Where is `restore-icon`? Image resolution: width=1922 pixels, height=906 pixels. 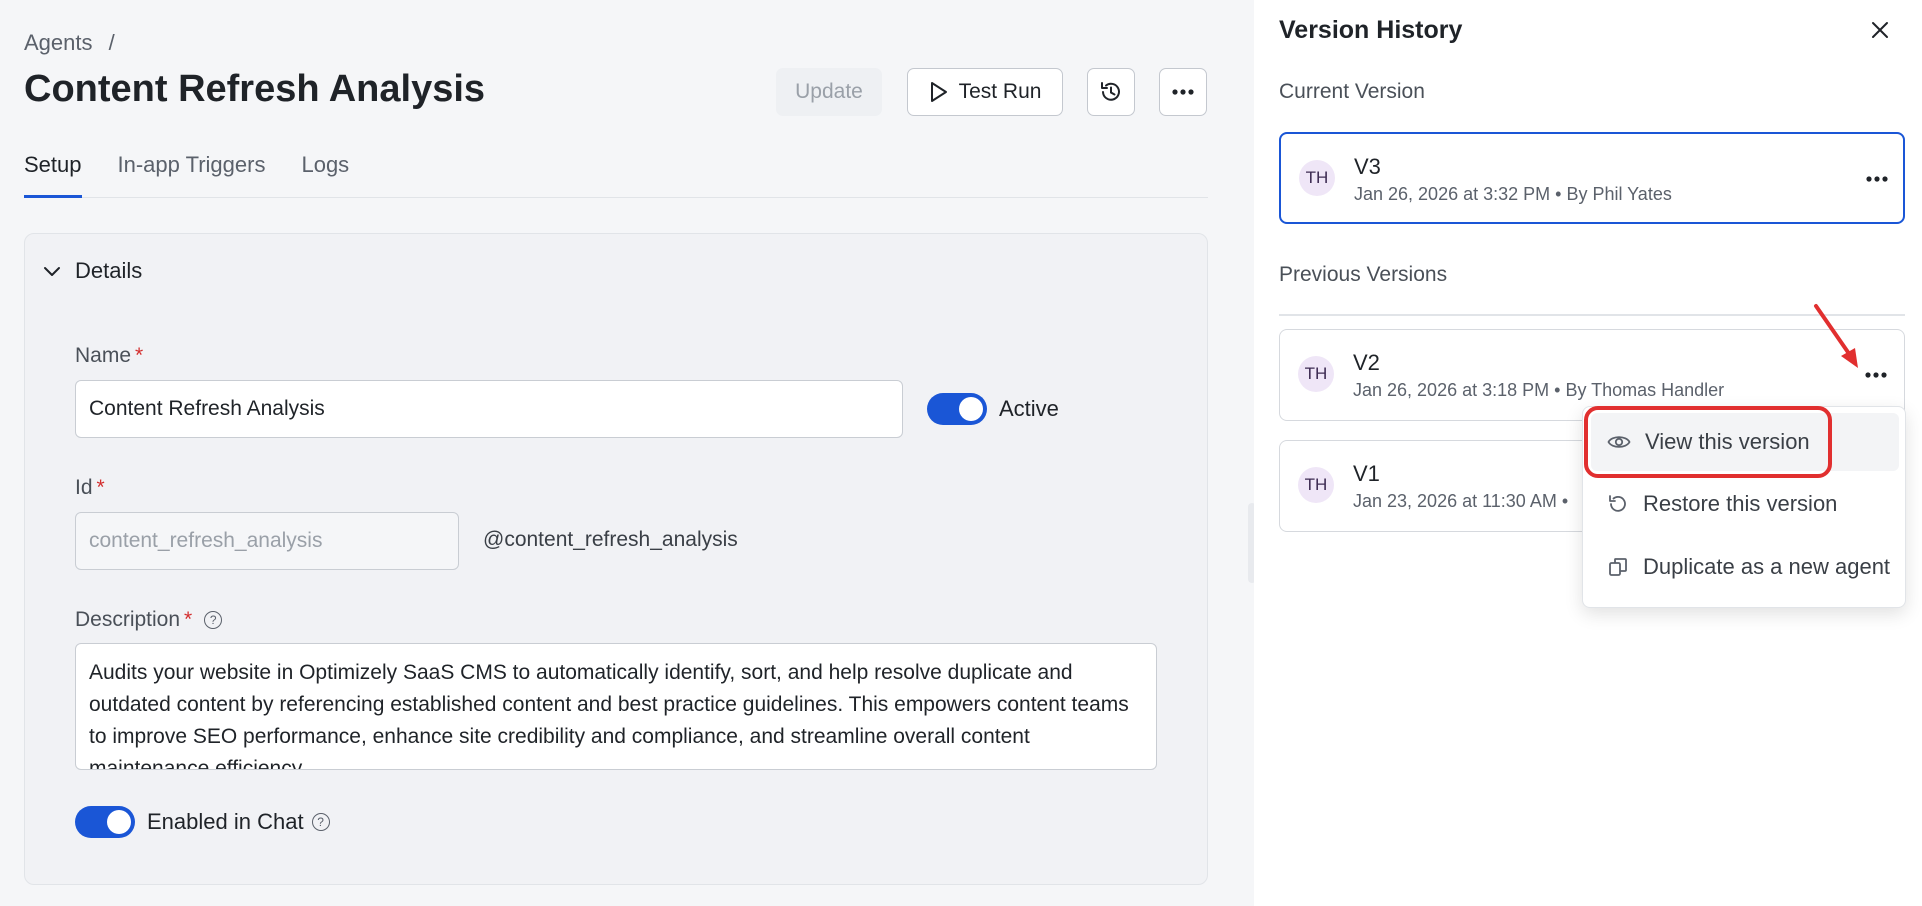 restore-icon is located at coordinates (1617, 503).